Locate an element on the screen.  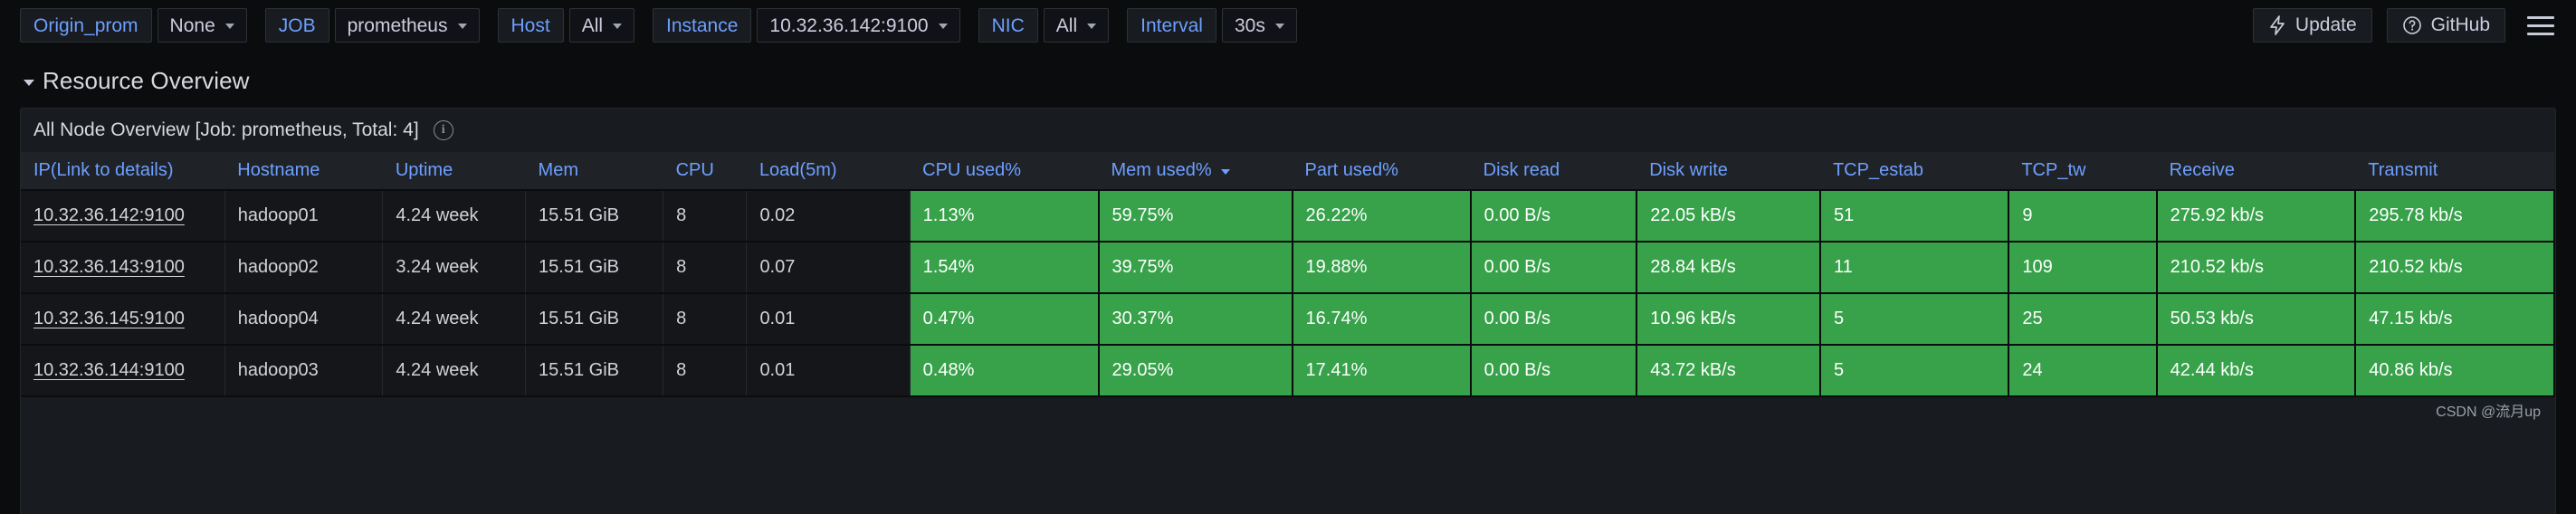
variable-select-instance: 10.32.36.142:9100 is located at coordinates (859, 26).